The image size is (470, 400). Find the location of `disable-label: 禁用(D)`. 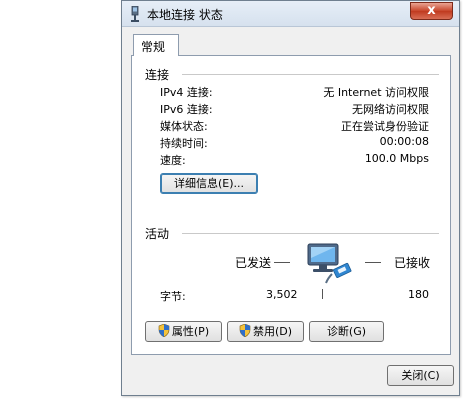

disable-label: 禁用(D) is located at coordinates (272, 331).